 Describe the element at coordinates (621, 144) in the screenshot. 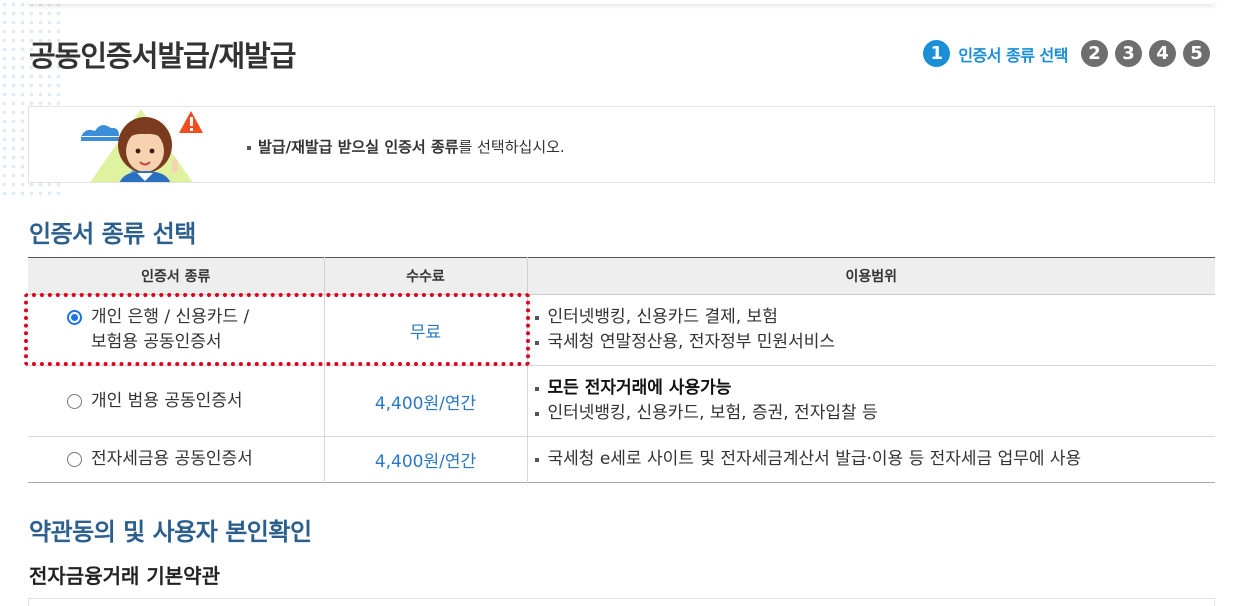

I see `notice-box: 발급/재발급 받으실 인증서 종류를 선택하십시오.` at that location.